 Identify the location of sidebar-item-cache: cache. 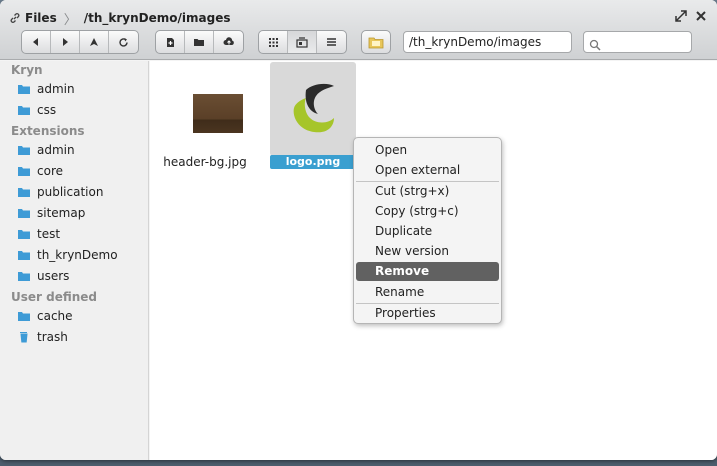
(45, 316).